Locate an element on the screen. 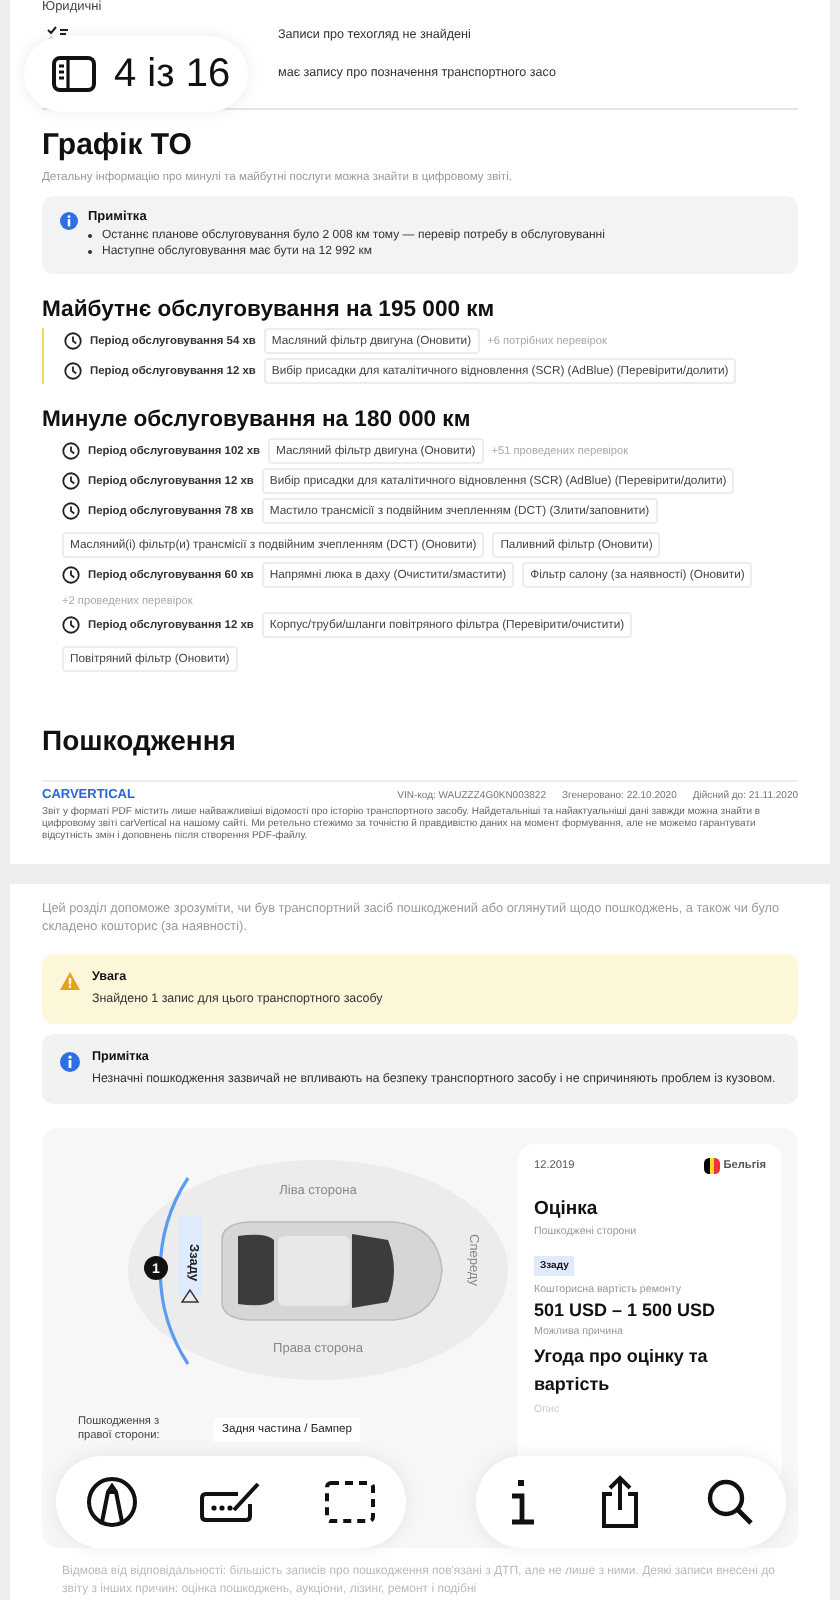 The width and height of the screenshot is (840, 1600). card-title: Оцінка is located at coordinates (567, 1209).